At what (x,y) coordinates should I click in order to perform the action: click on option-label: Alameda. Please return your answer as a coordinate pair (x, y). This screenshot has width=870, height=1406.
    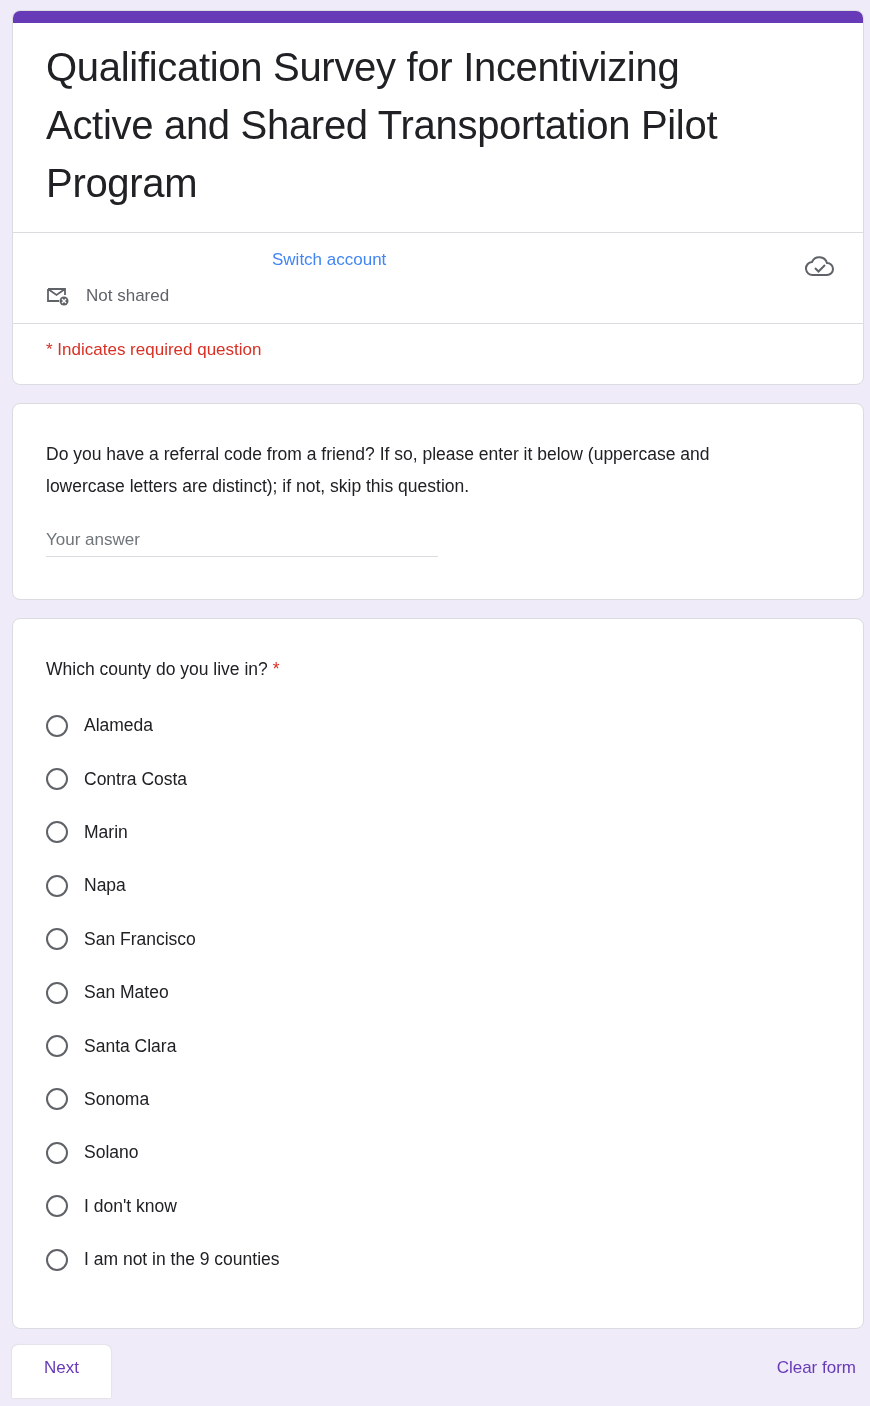
    Looking at the image, I should click on (119, 726).